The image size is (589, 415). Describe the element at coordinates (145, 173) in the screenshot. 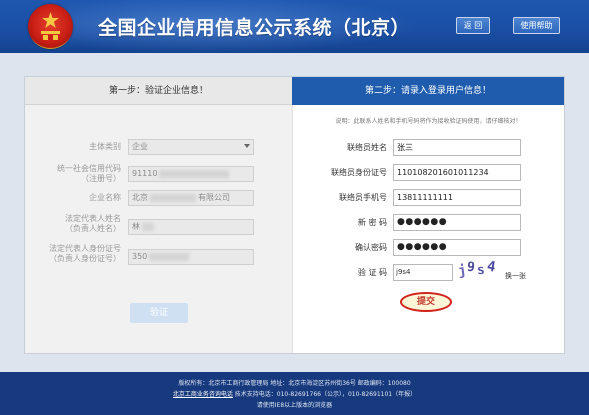

I see `credit-code-value: 91110` at that location.